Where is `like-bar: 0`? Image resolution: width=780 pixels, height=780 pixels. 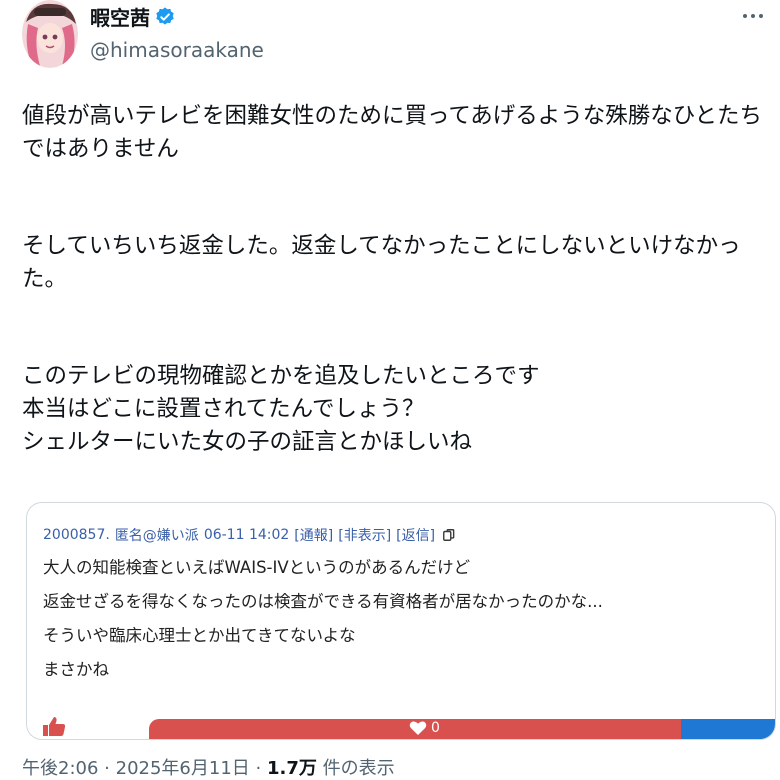
like-bar: 0 is located at coordinates (415, 729).